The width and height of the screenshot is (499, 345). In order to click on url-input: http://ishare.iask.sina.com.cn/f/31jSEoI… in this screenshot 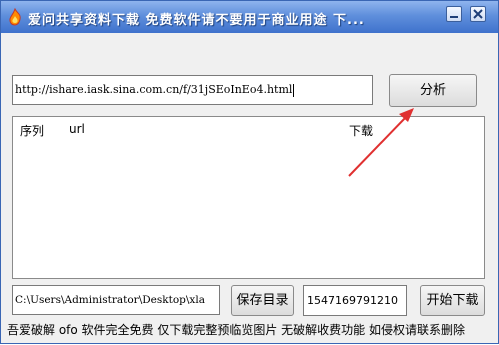, I will do `click(192, 90)`.